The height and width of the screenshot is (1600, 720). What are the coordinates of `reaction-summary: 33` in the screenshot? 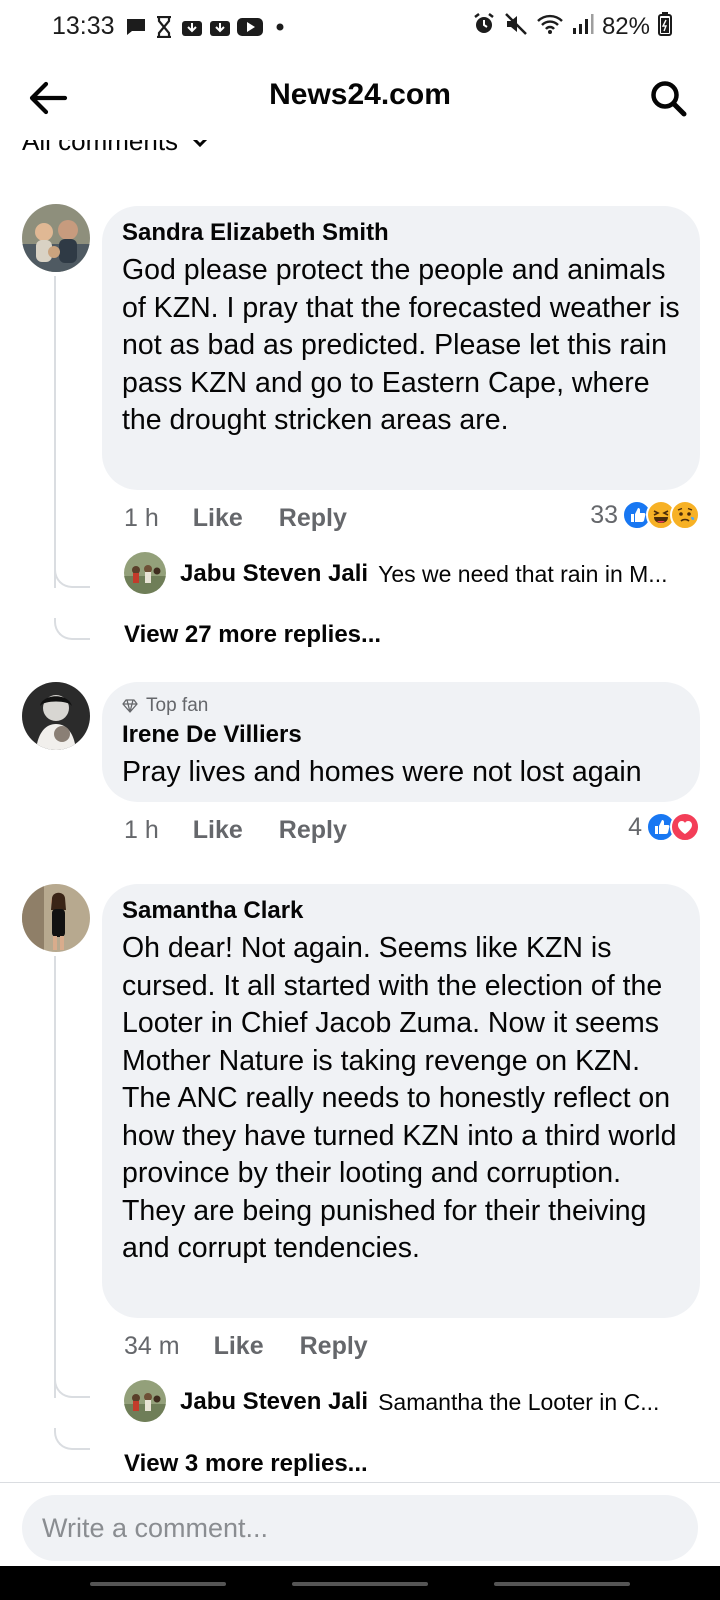 It's located at (645, 515).